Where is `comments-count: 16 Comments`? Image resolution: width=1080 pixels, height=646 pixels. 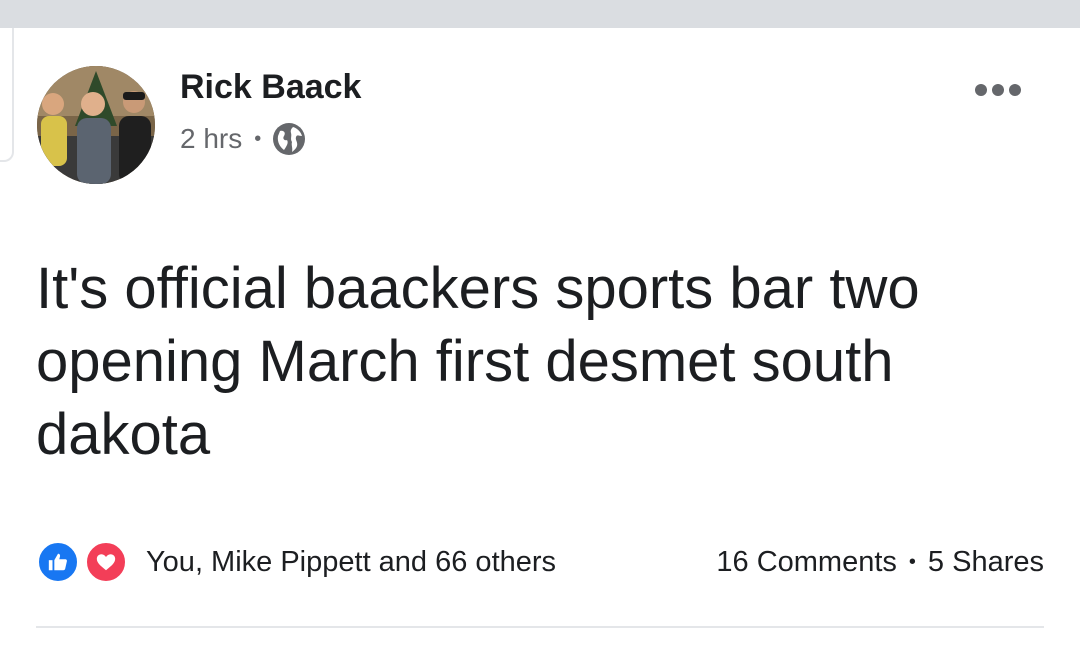
comments-count: 16 Comments is located at coordinates (806, 562).